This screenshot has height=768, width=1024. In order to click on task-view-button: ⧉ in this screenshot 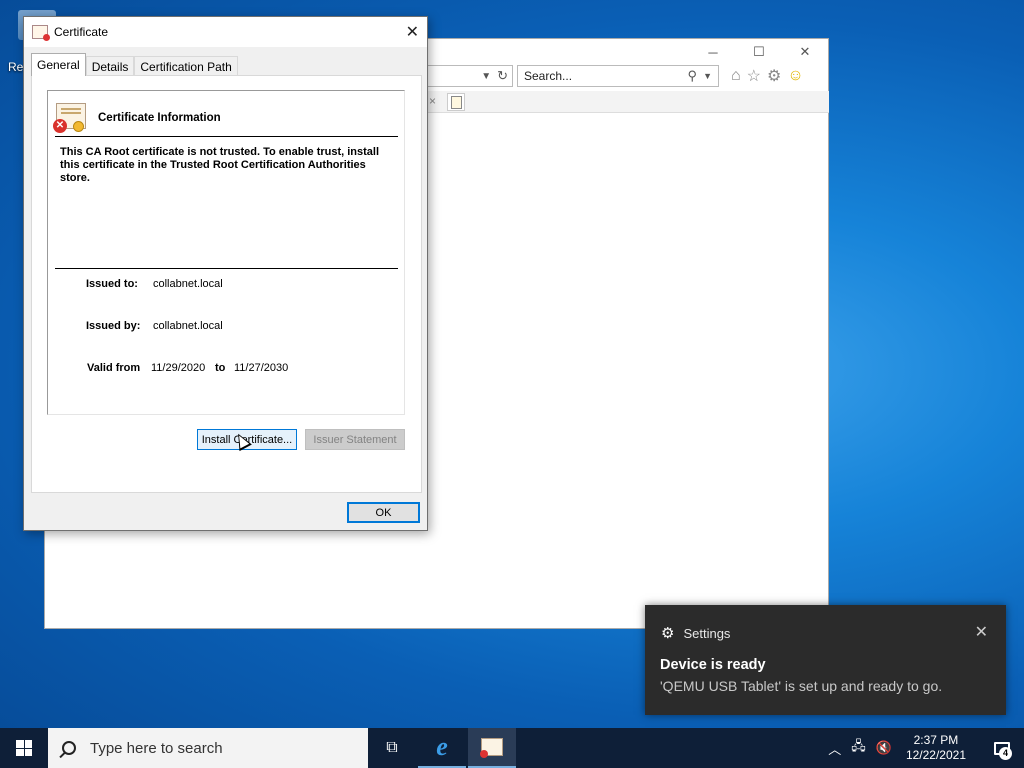, I will do `click(392, 748)`.